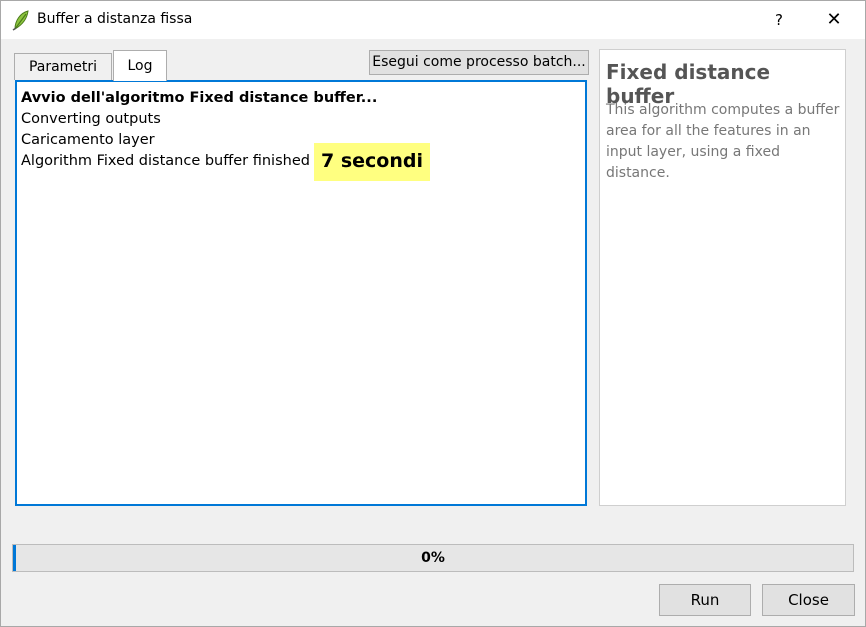 This screenshot has height=627, width=866. What do you see at coordinates (63, 66) in the screenshot?
I see `tab-parametri: Parametri` at bounding box center [63, 66].